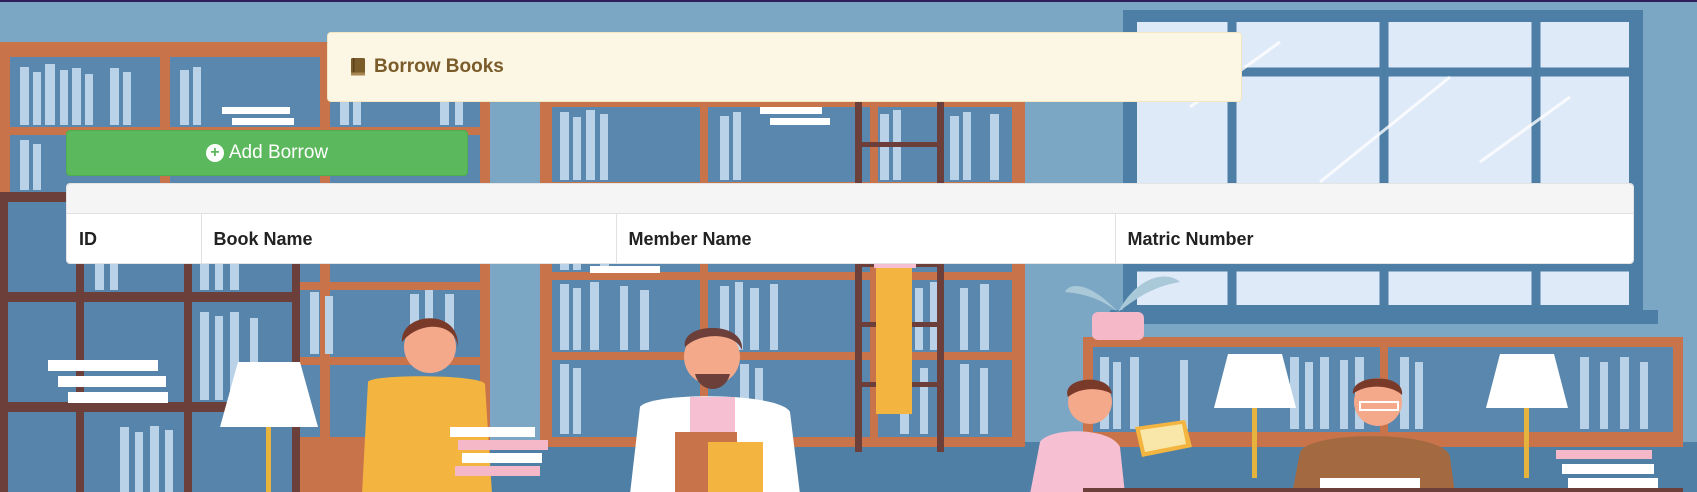 Image resolution: width=1697 pixels, height=492 pixels. I want to click on column-header-member-name: Member Name, so click(866, 238).